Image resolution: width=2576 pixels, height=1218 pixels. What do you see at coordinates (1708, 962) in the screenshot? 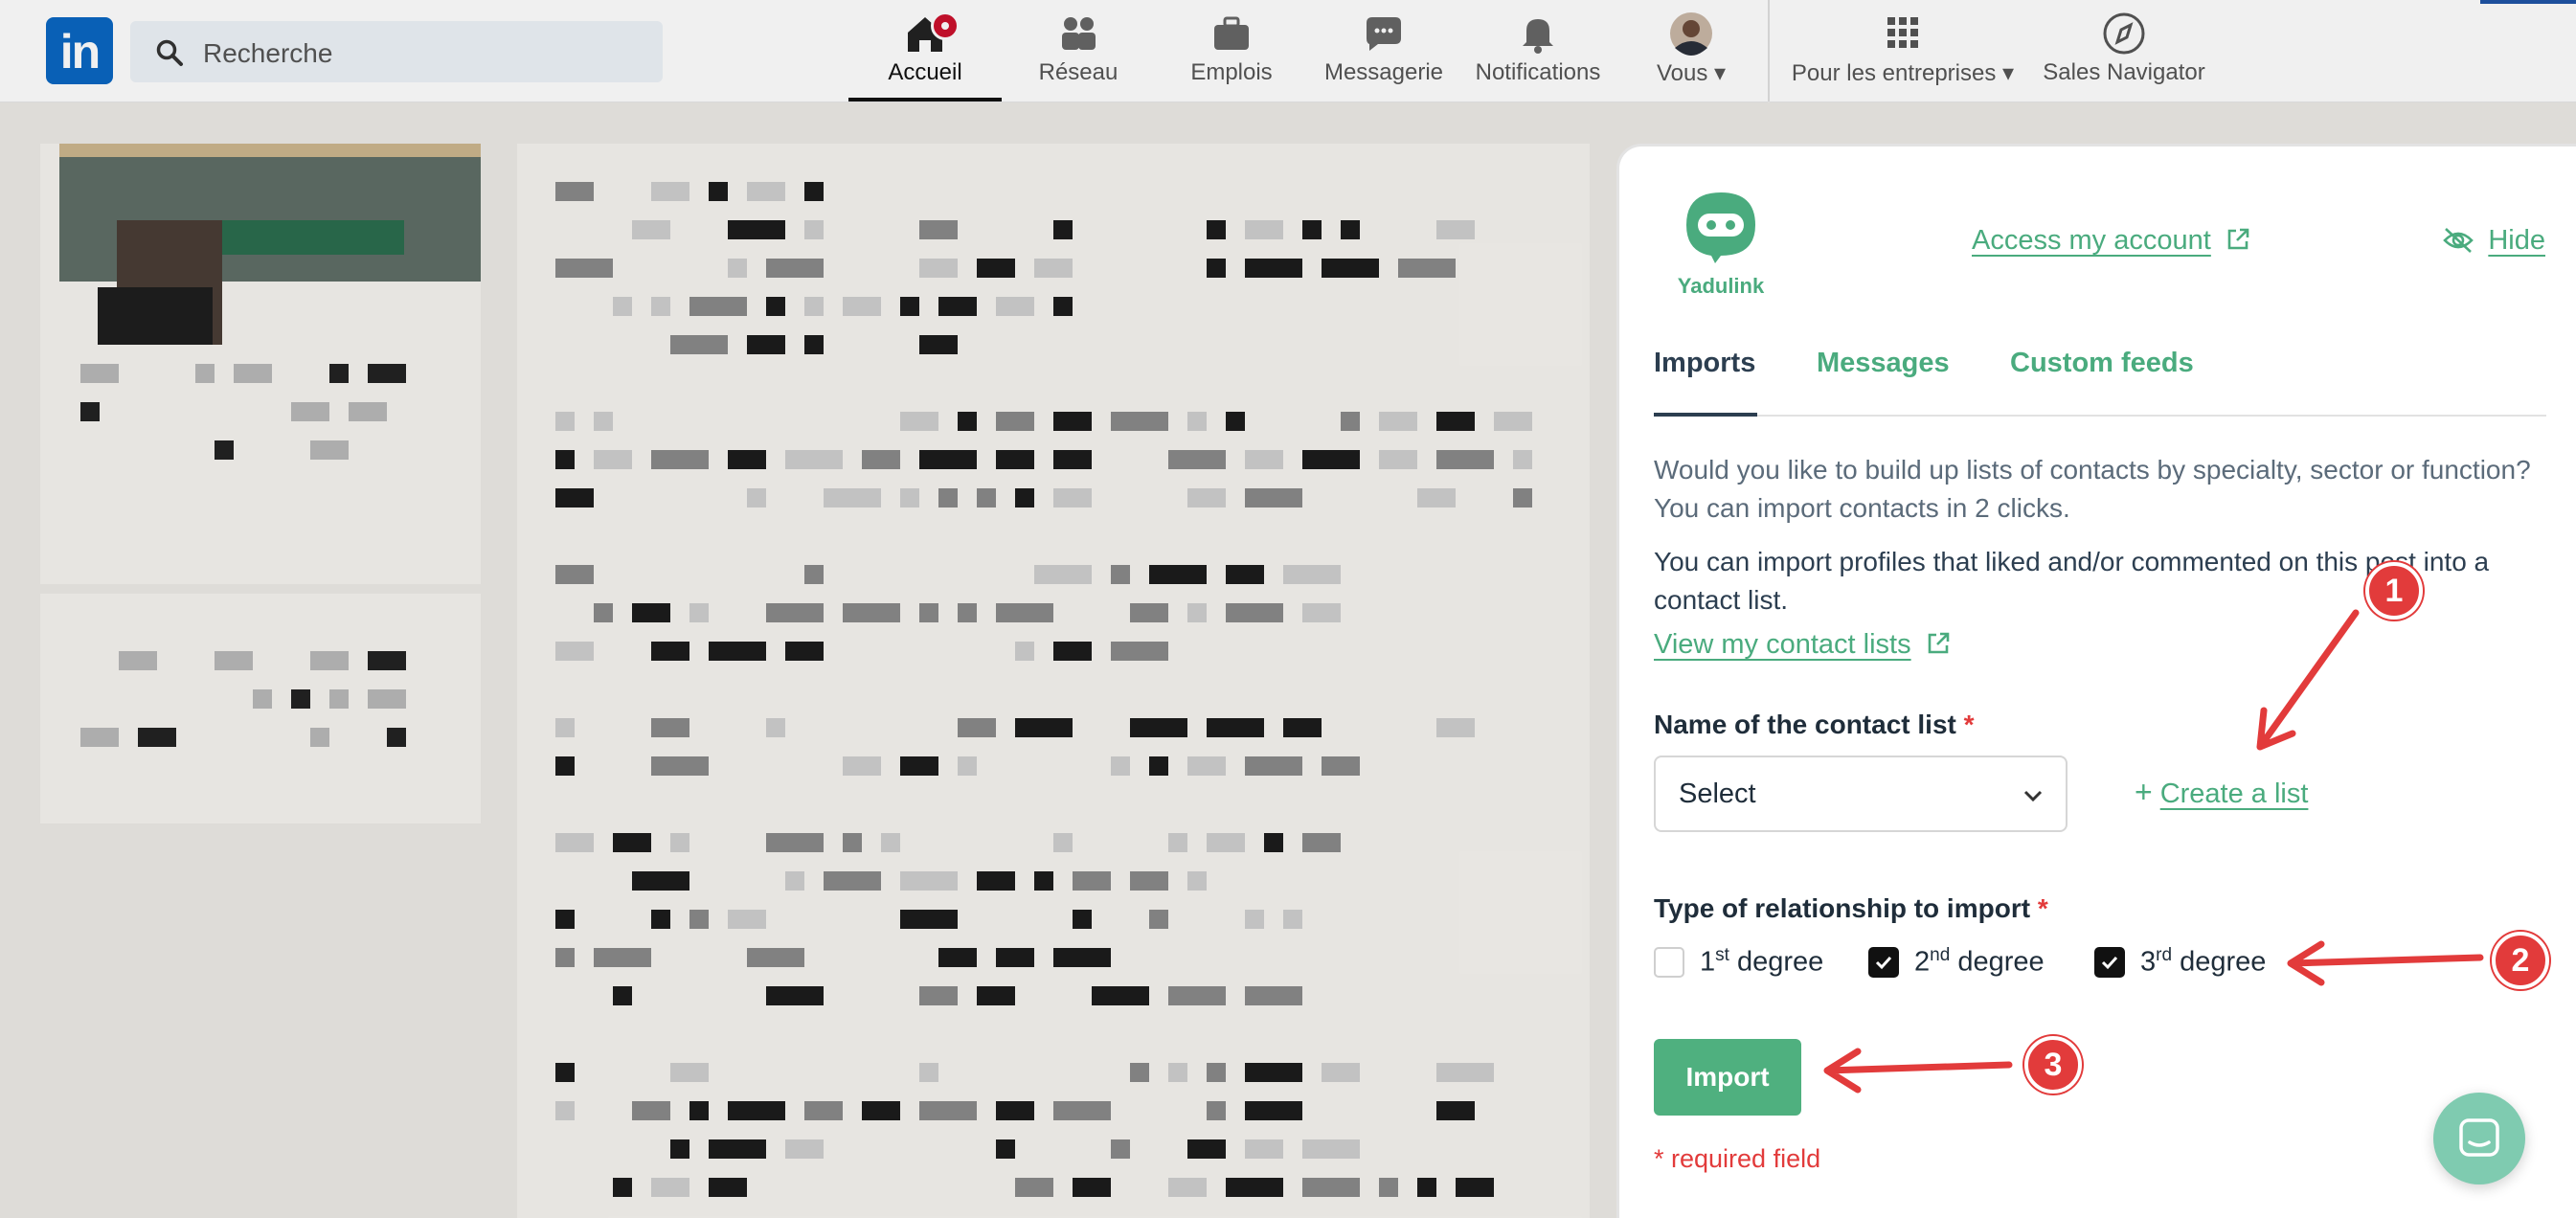
I see `degree-num: 1` at bounding box center [1708, 962].